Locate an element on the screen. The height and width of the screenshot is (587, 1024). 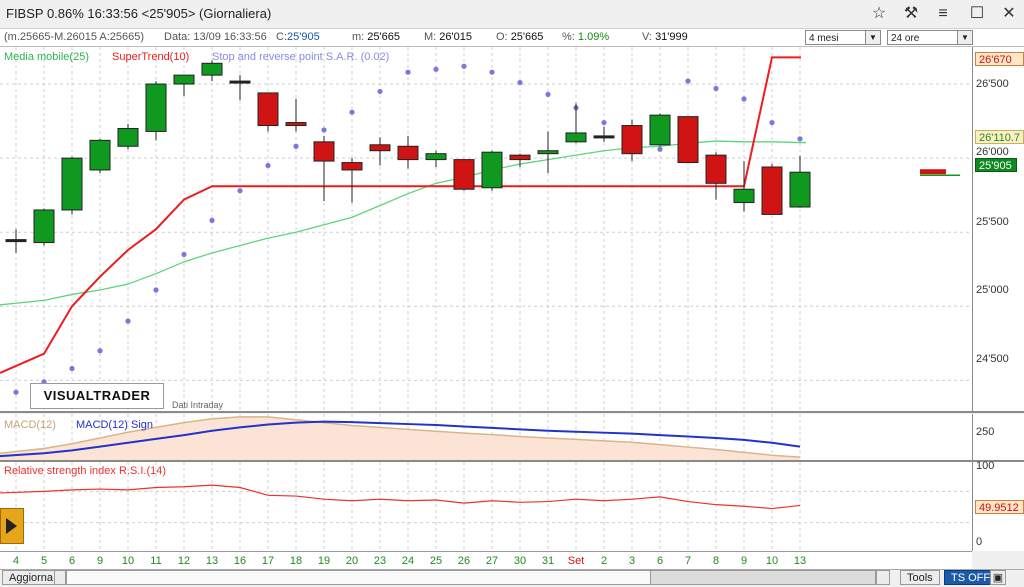
price-tick-label: 26'500 is located at coordinates (992, 84).